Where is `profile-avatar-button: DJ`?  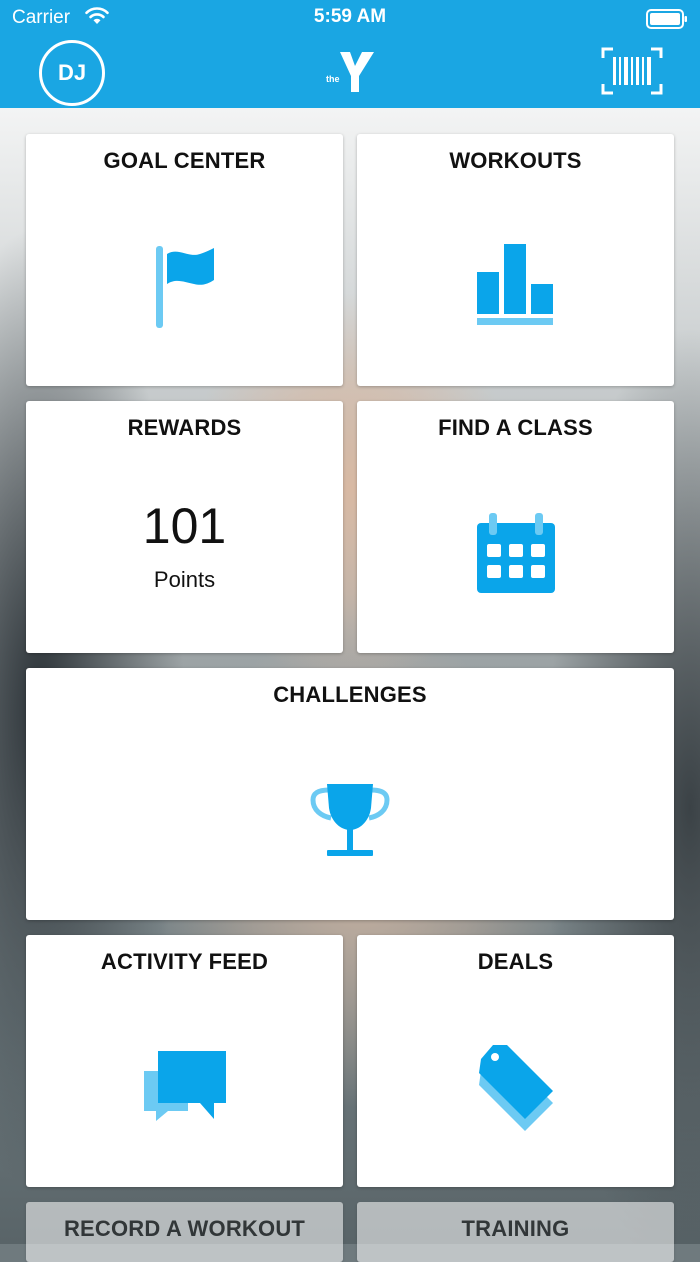 profile-avatar-button: DJ is located at coordinates (72, 73).